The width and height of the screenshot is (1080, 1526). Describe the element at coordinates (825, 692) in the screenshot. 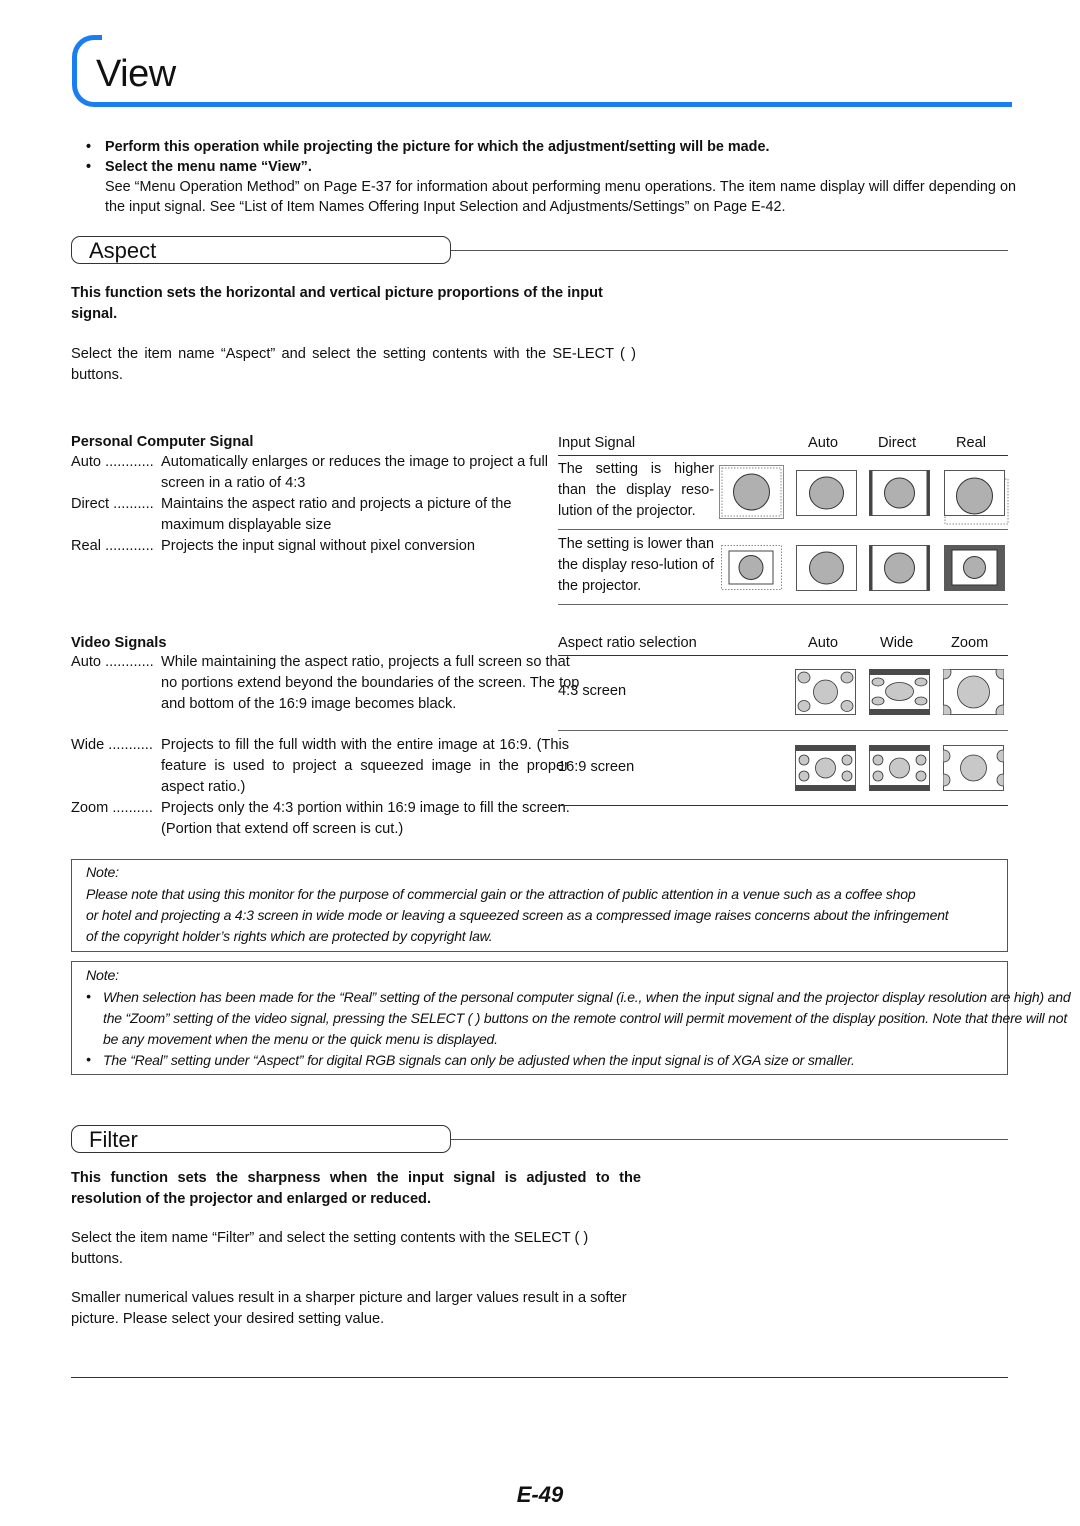

I see `video-43-auto-diagram` at that location.